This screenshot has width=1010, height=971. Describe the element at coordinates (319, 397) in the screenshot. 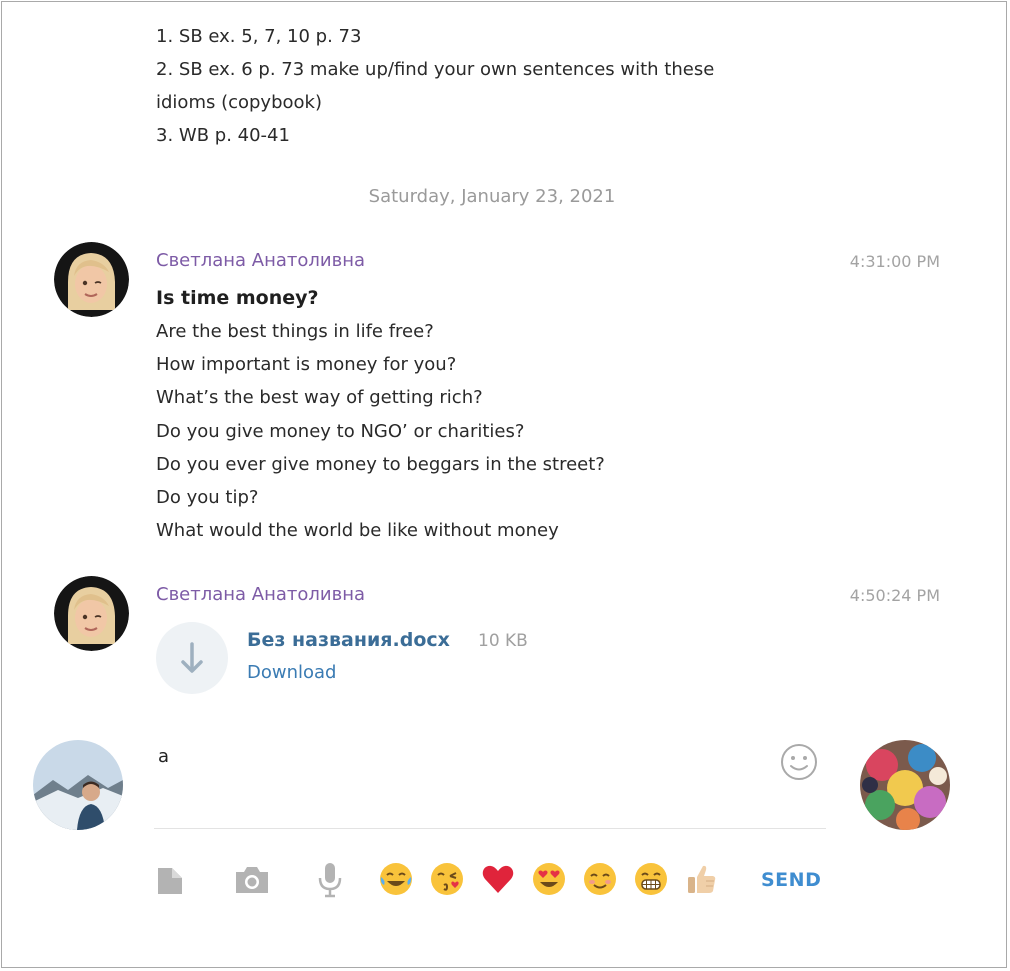

I see `message-line: What’s the best way of getting rich?` at that location.